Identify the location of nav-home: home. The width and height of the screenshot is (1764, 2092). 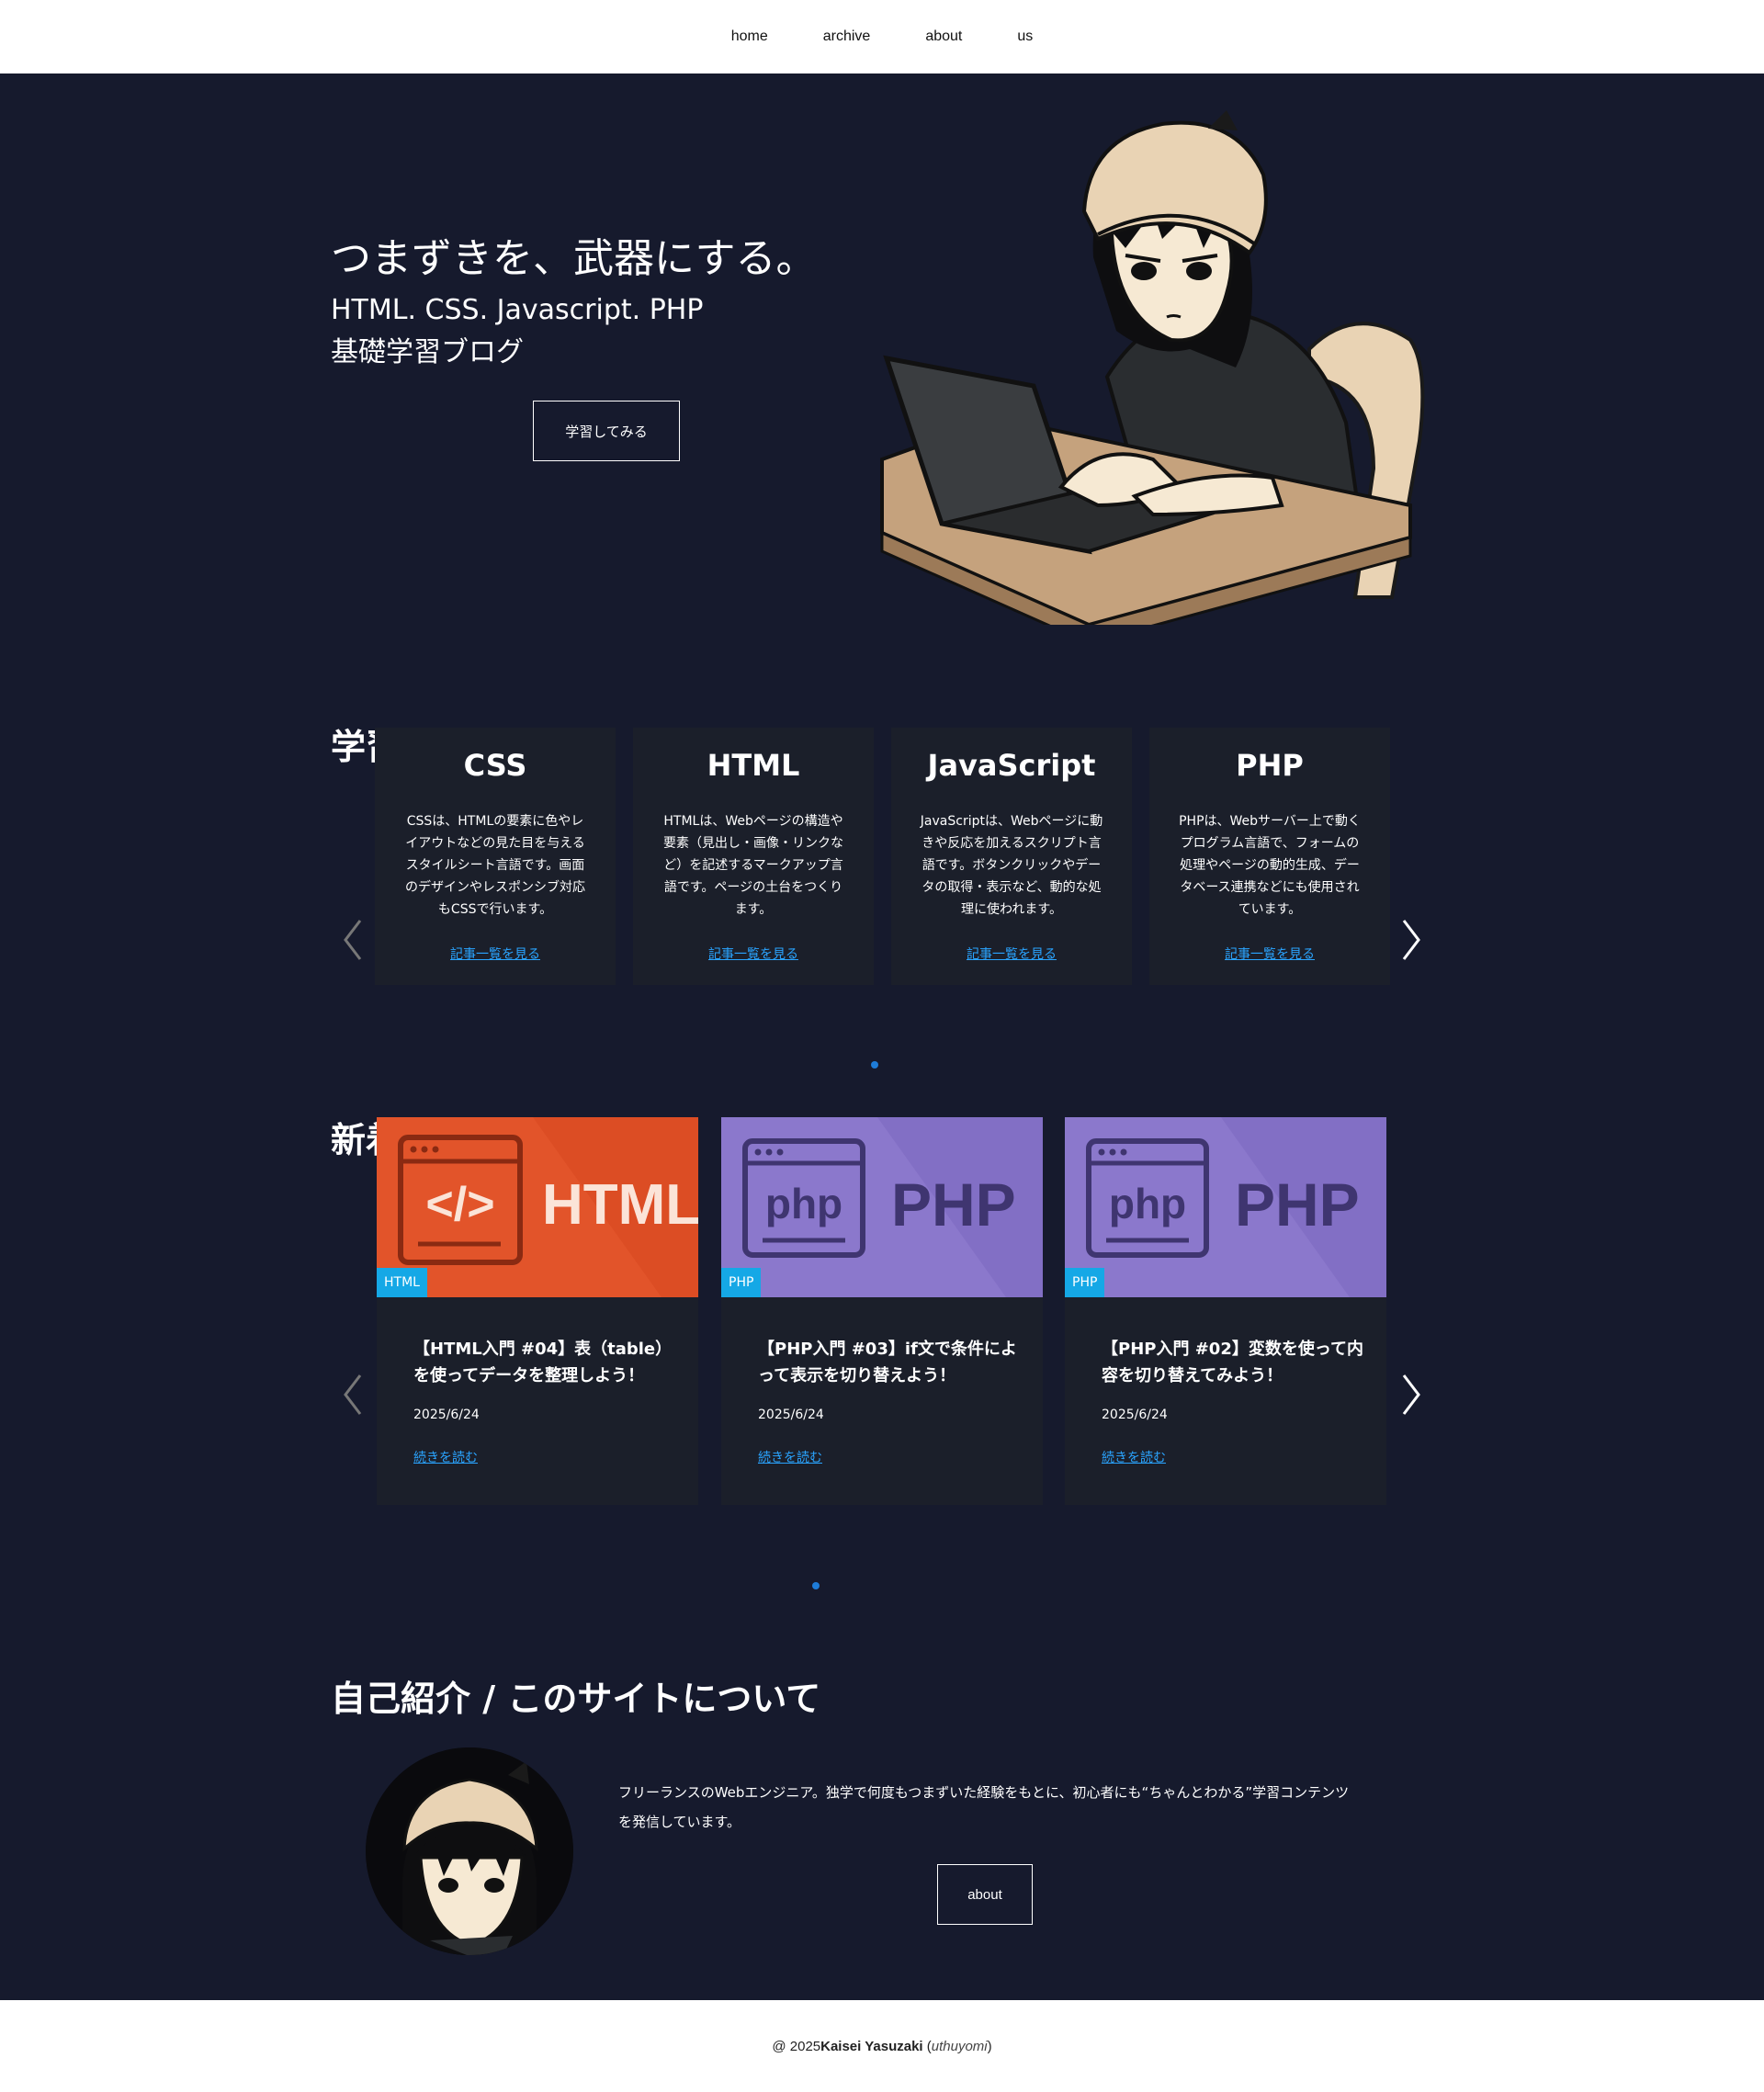
(749, 36).